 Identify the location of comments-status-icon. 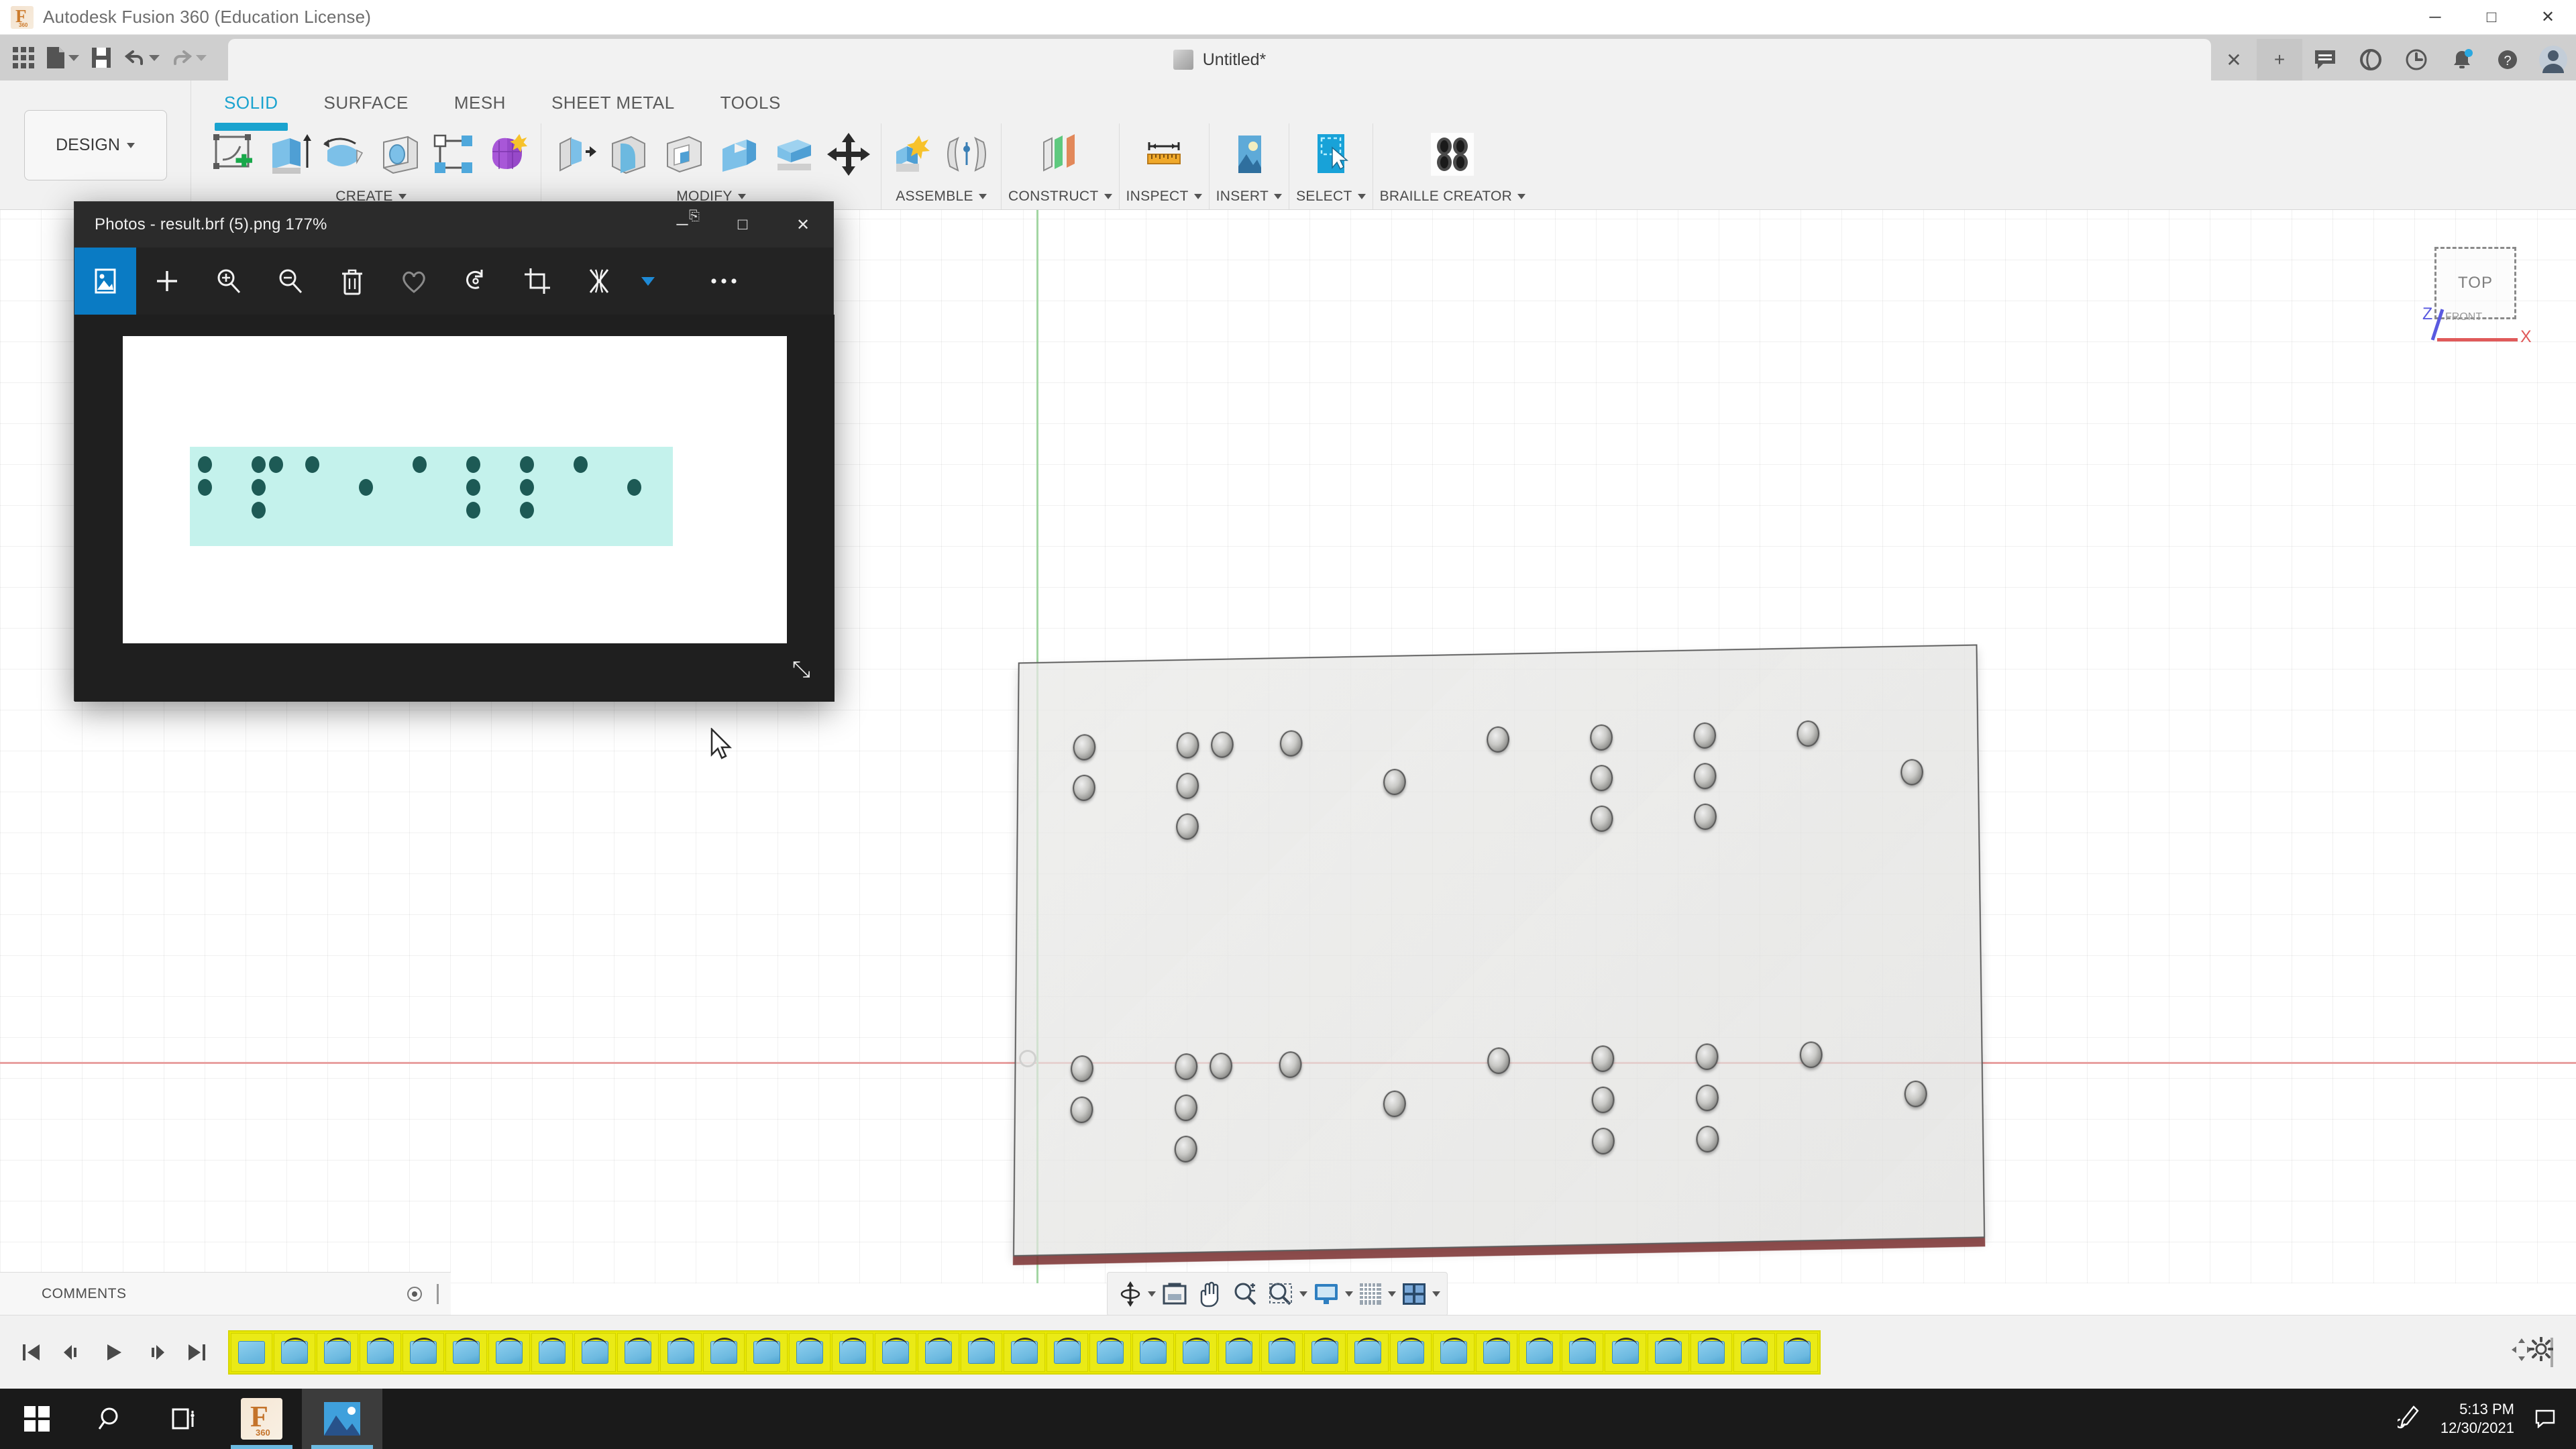
(414, 1293).